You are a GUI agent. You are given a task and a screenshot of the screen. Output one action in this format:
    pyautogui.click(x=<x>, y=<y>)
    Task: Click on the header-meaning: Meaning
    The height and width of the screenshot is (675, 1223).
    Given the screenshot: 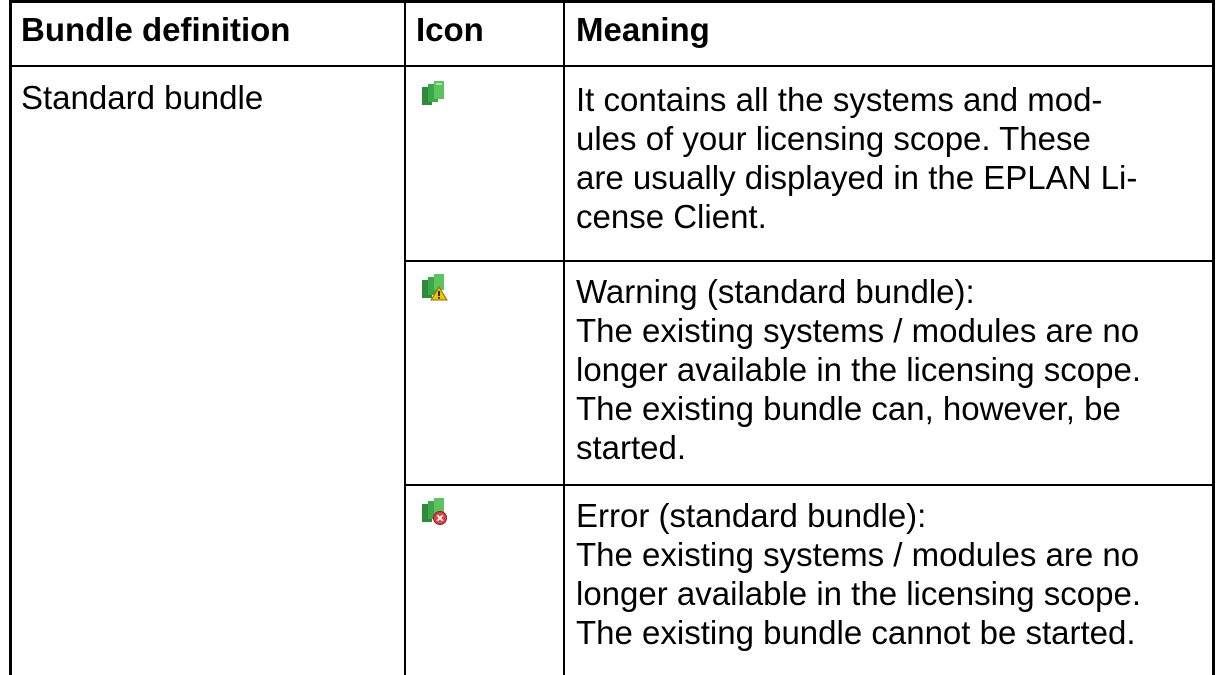 What is the action you would take?
    pyautogui.click(x=643, y=29)
    